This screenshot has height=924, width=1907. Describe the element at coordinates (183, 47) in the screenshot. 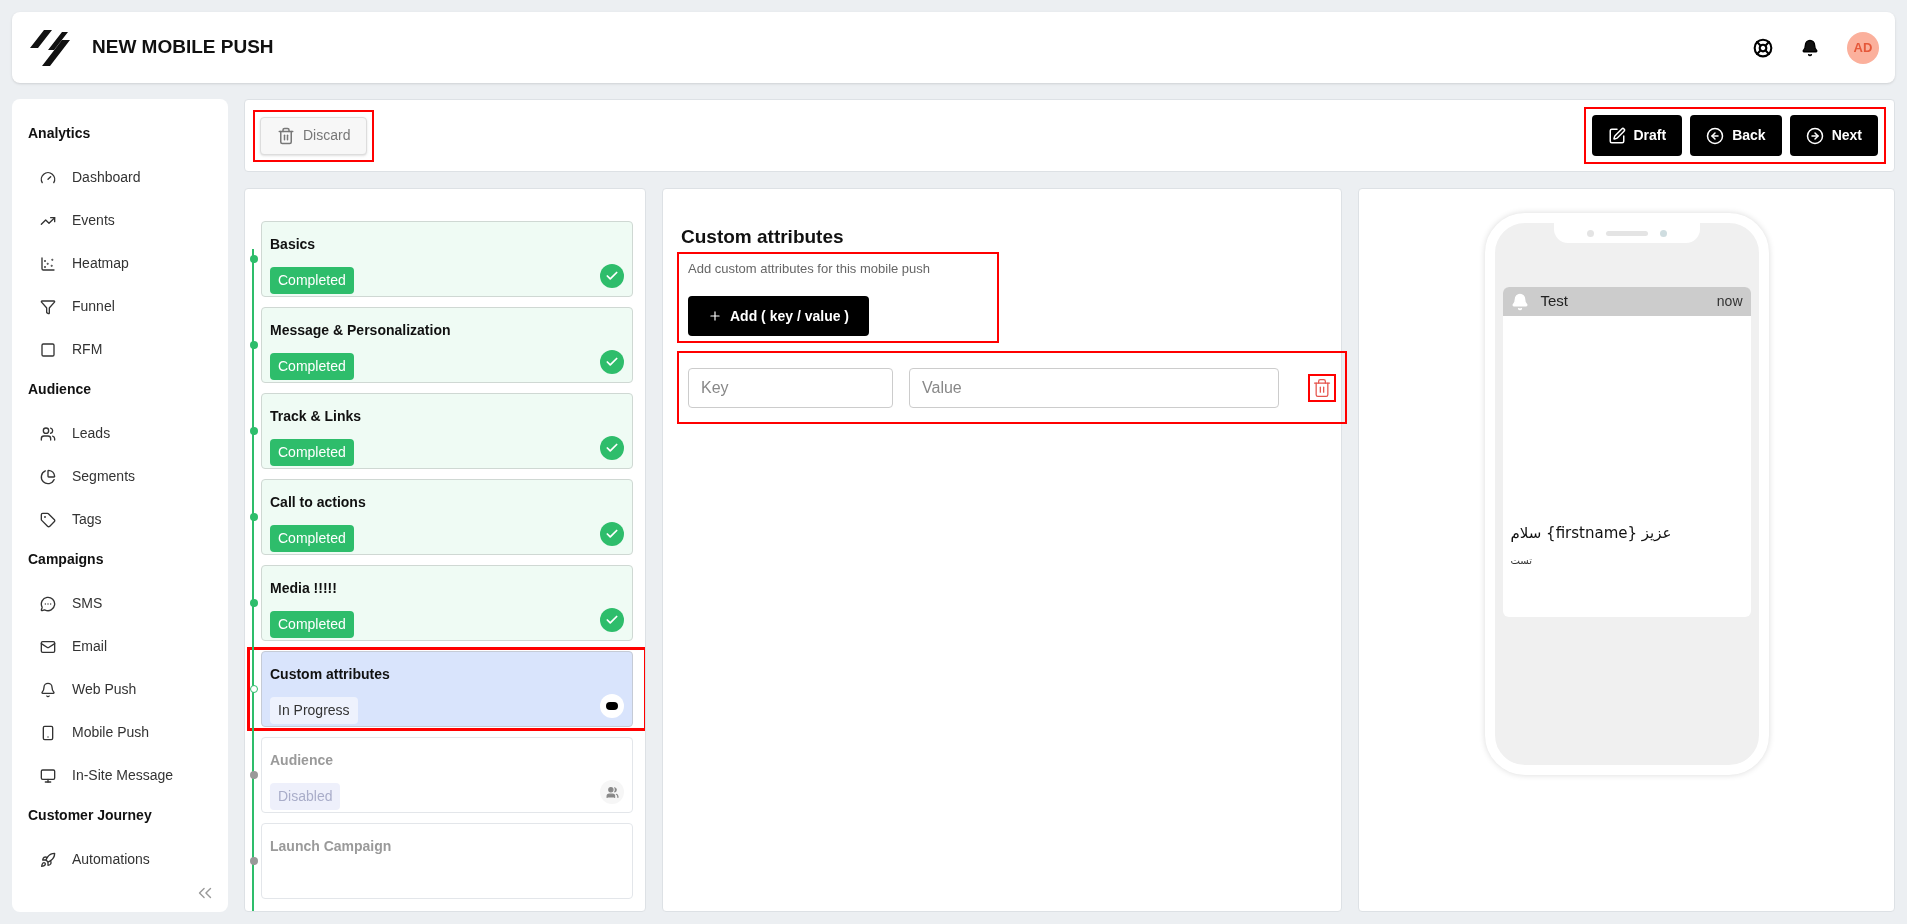

I see `page-title: NEW MOBILE PUSH` at that location.